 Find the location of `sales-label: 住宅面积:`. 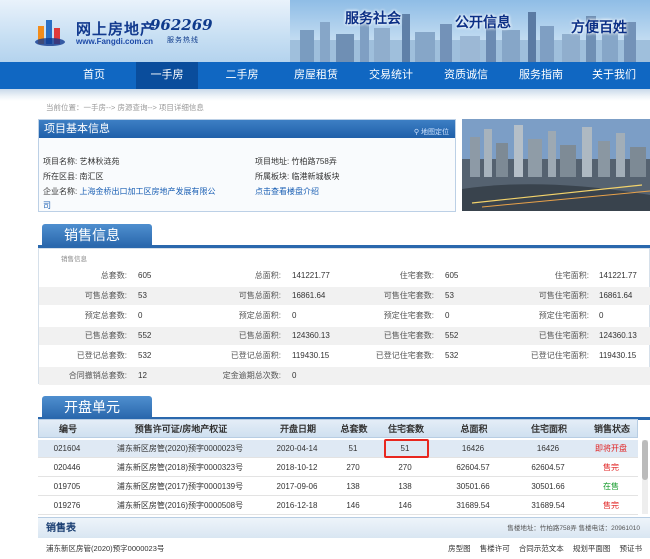

sales-label: 住宅面积: is located at coordinates (571, 275).